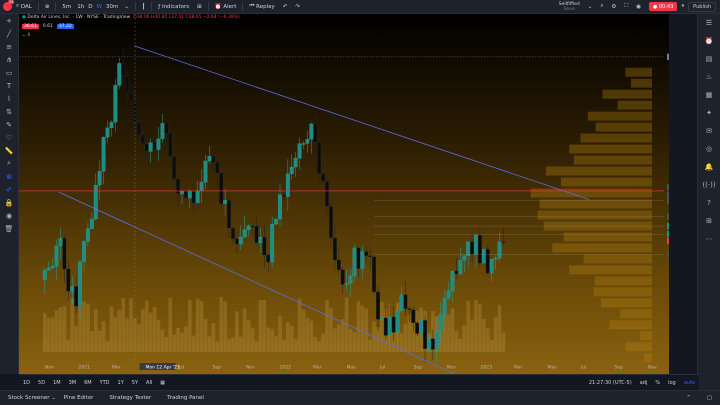 This screenshot has height=405, width=720. Describe the element at coordinates (688, 398) in the screenshot. I see `collapse-panel-button: ⌃` at that location.